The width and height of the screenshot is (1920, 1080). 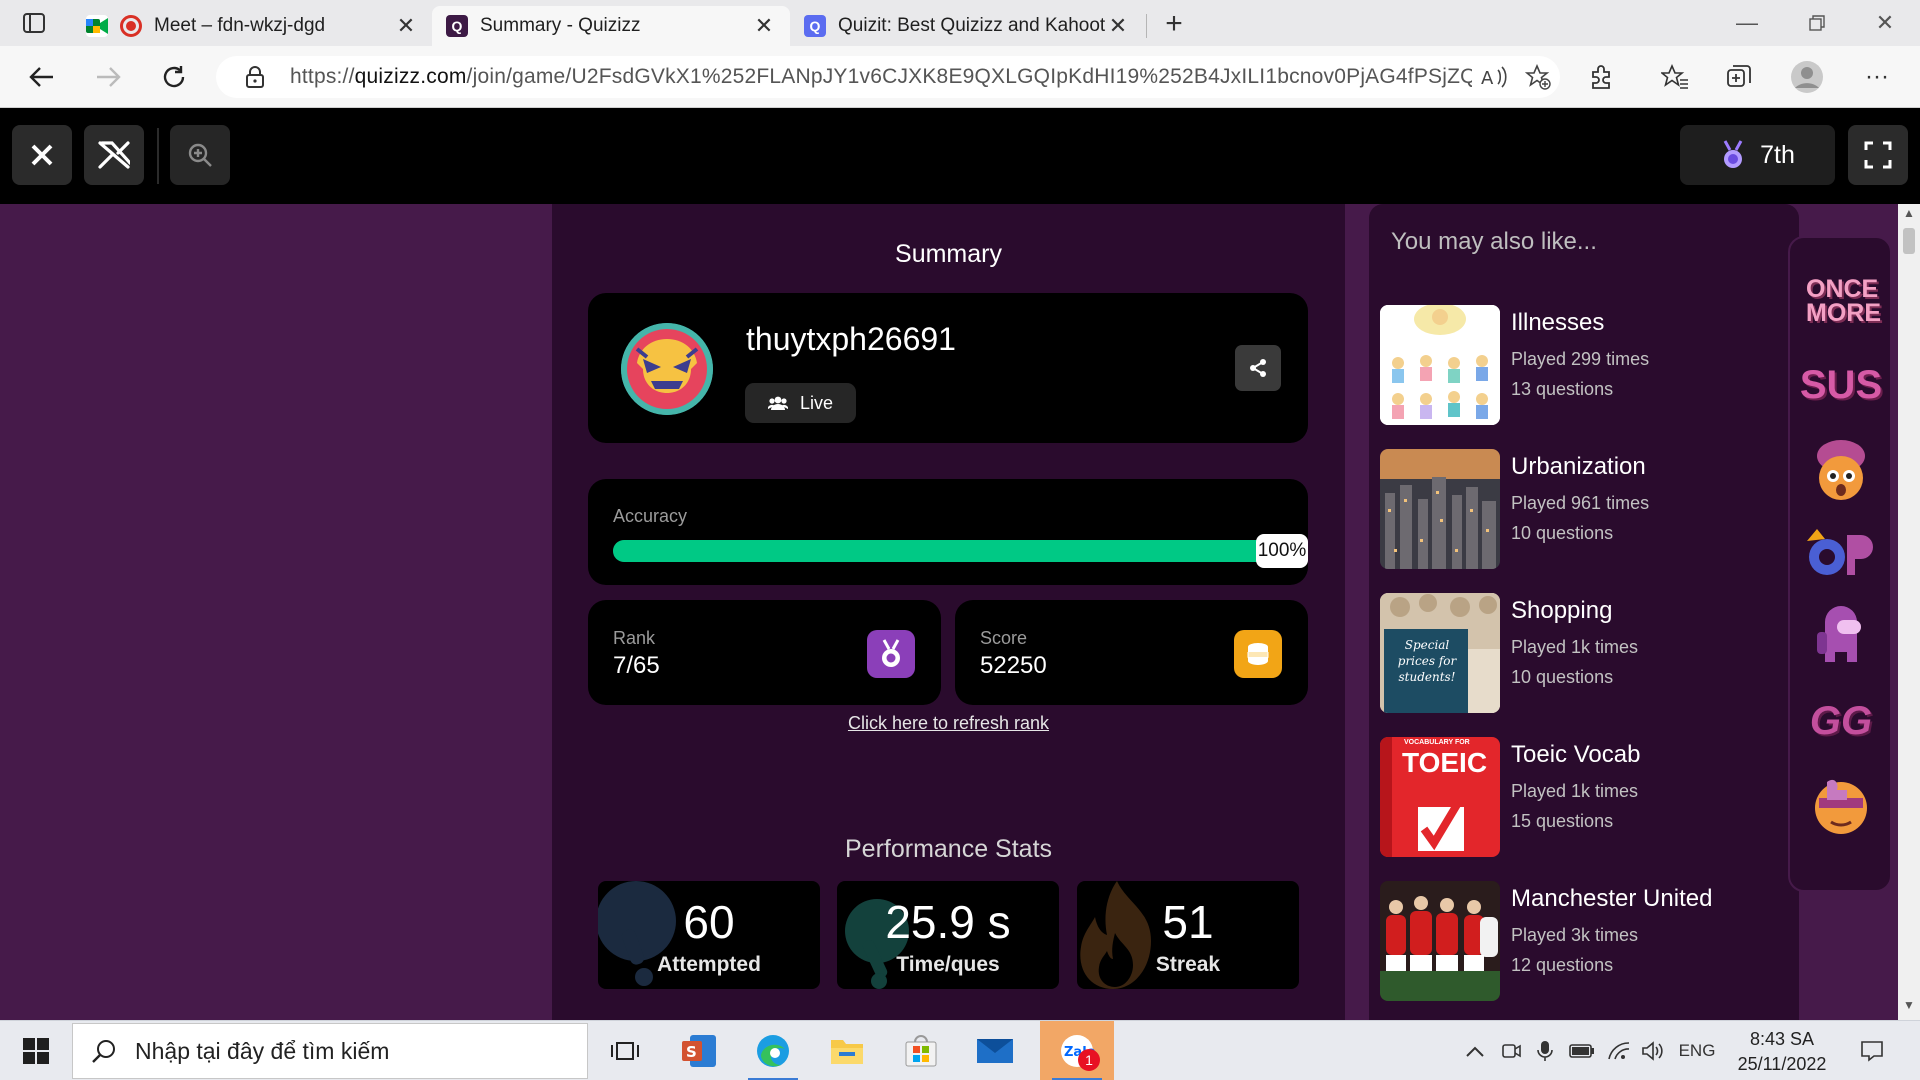 I want to click on volume-icon, so click(x=1653, y=1050).